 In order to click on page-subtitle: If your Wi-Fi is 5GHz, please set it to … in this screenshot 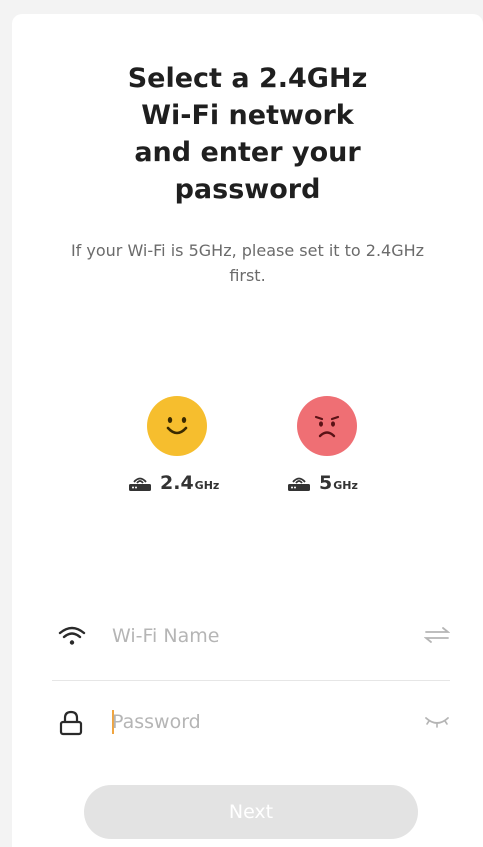, I will do `click(247, 263)`.